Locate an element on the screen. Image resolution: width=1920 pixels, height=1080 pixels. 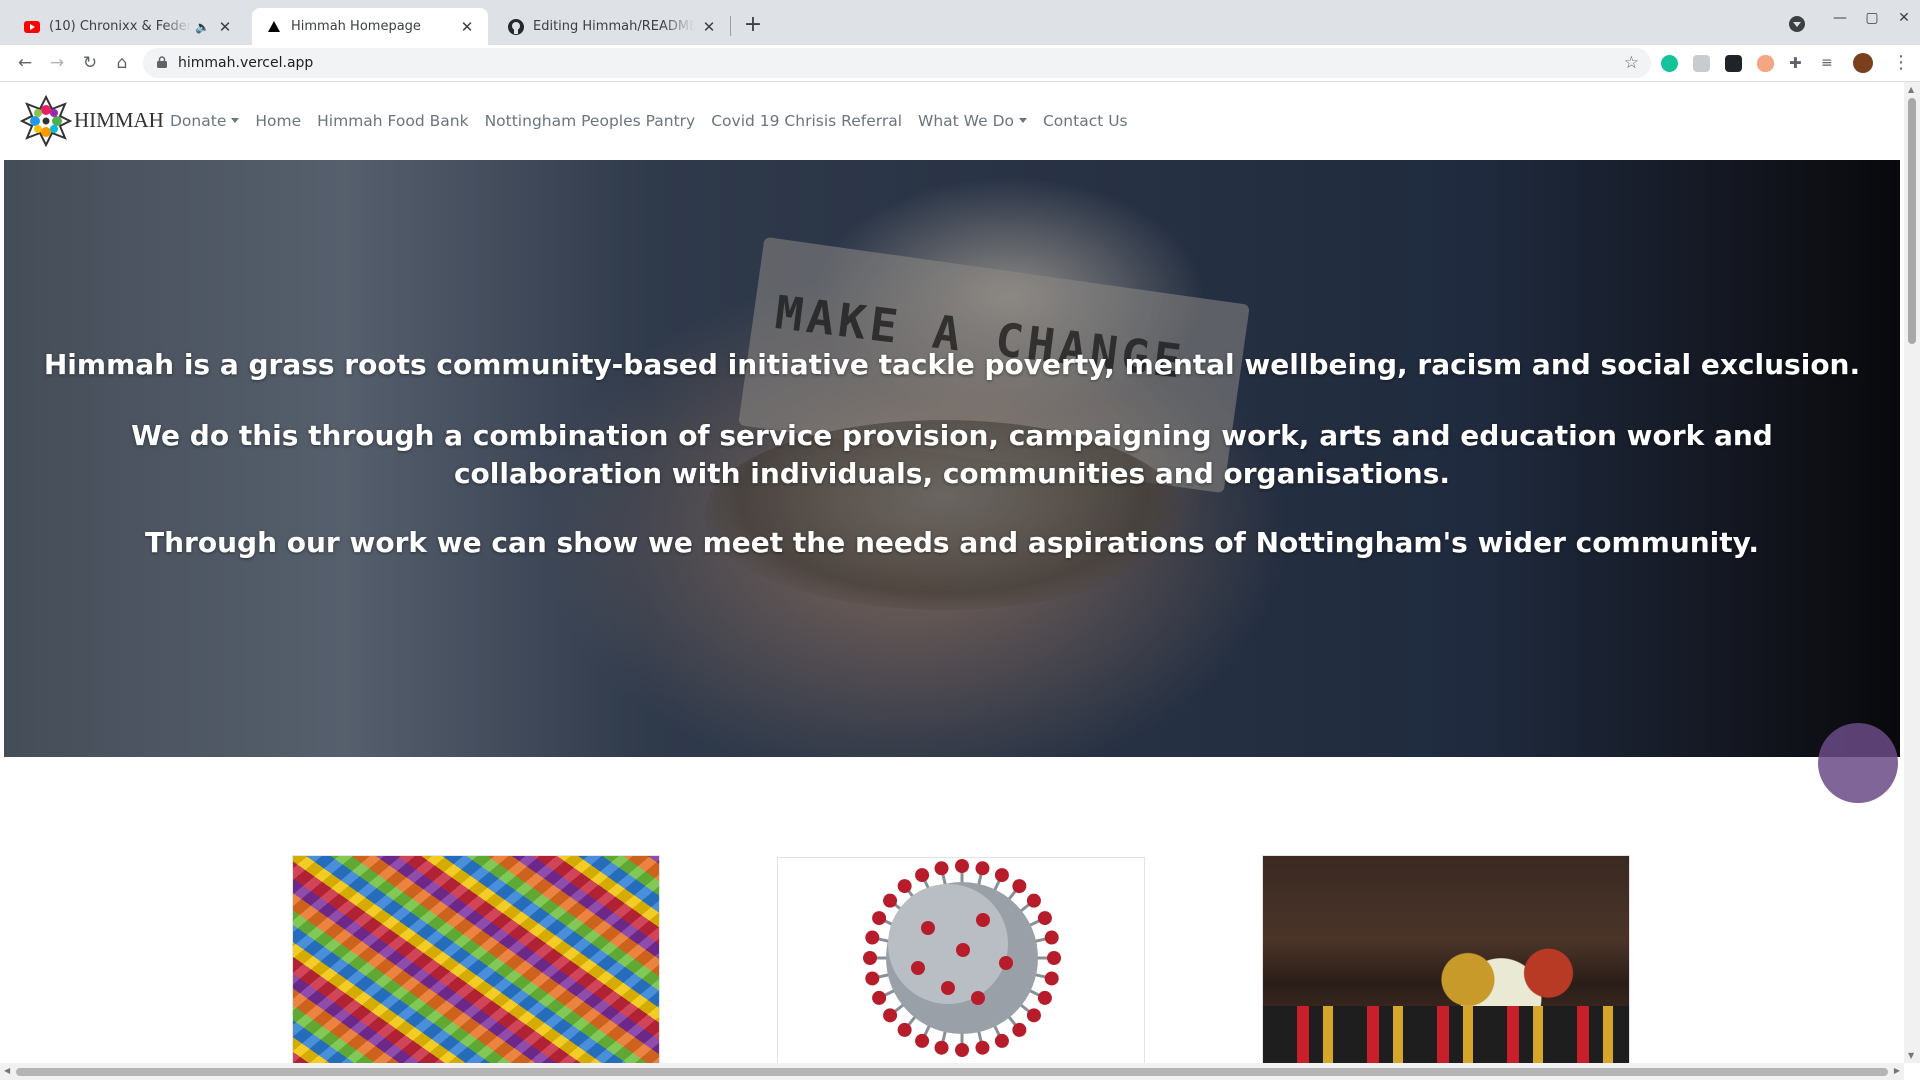
horizontal-scroll-thumb is located at coordinates (952, 1072).